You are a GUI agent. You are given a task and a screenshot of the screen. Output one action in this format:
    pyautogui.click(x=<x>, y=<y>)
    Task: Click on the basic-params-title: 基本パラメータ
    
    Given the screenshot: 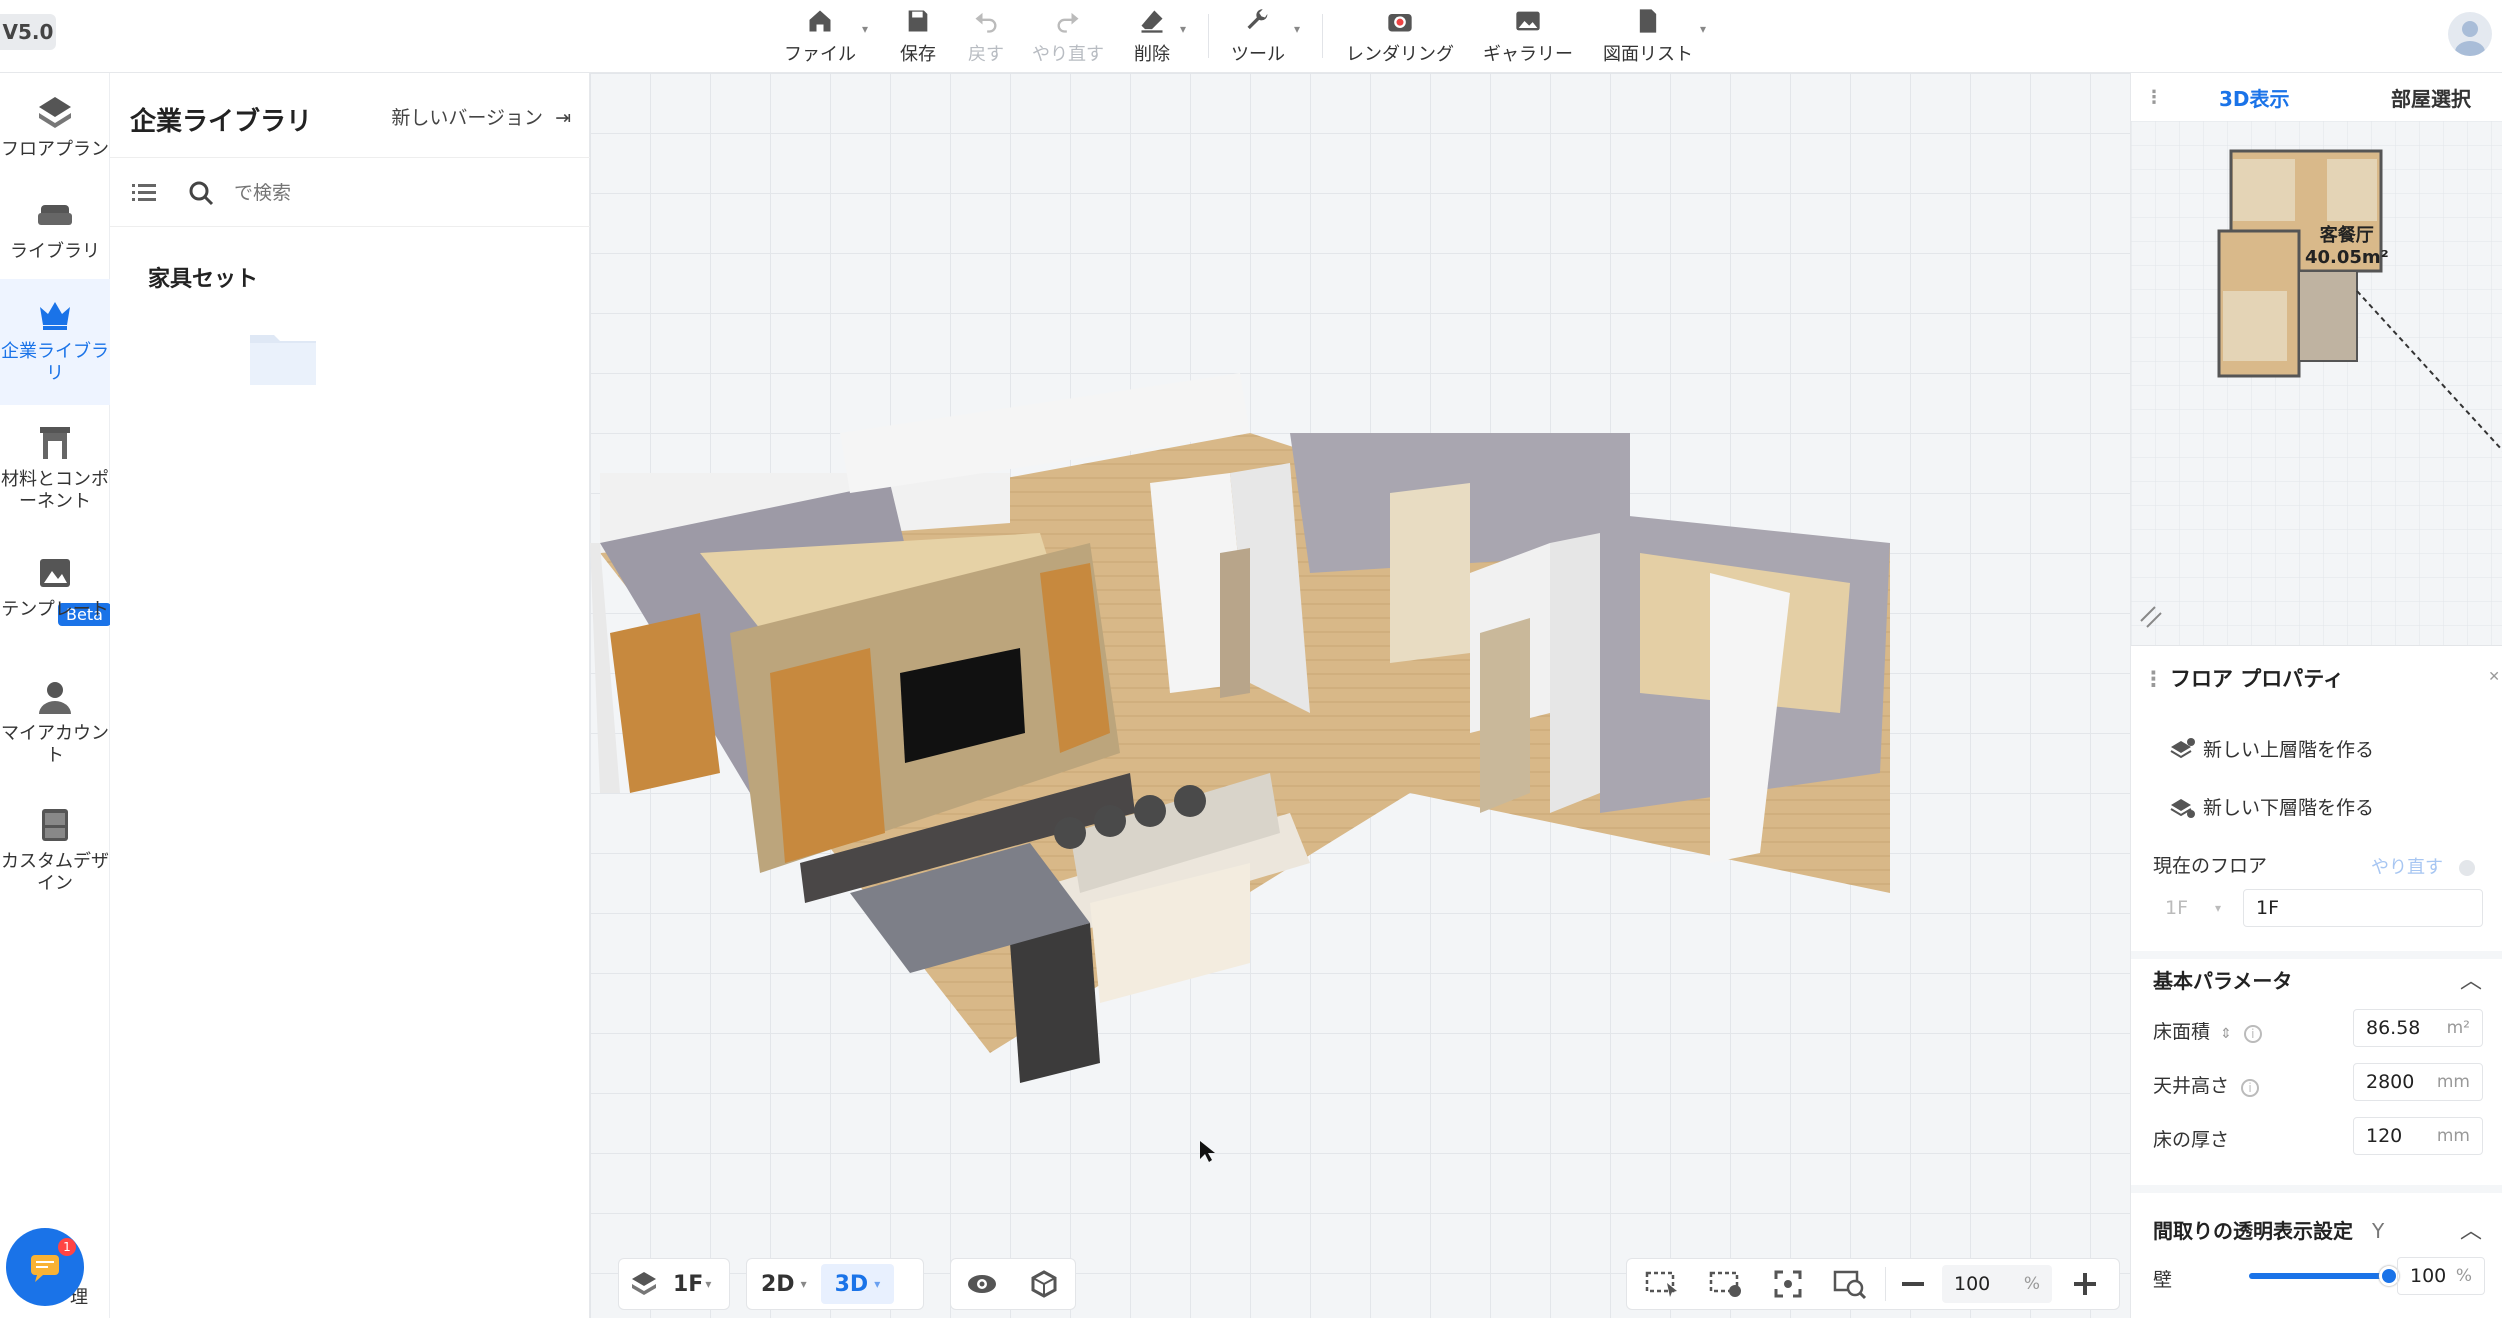 What is the action you would take?
    pyautogui.click(x=2223, y=981)
    